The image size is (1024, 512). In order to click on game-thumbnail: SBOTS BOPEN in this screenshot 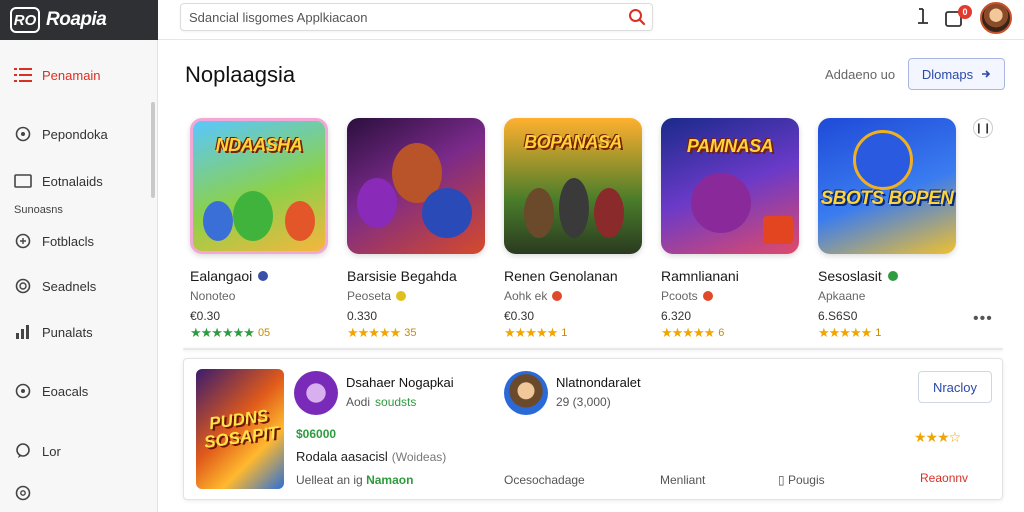, I will do `click(887, 186)`.